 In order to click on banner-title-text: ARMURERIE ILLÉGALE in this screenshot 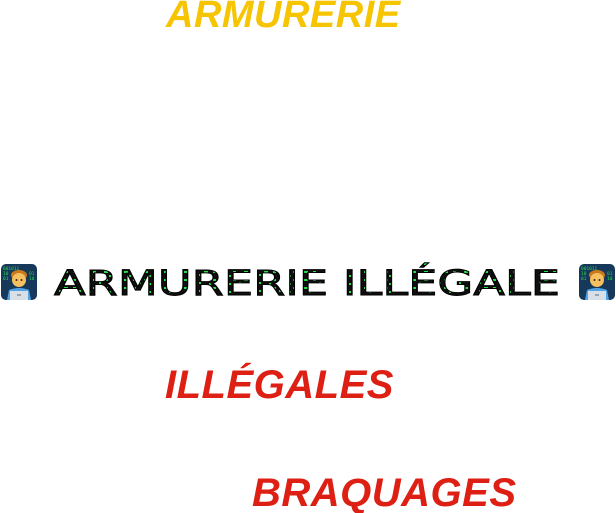, I will do `click(307, 282)`.